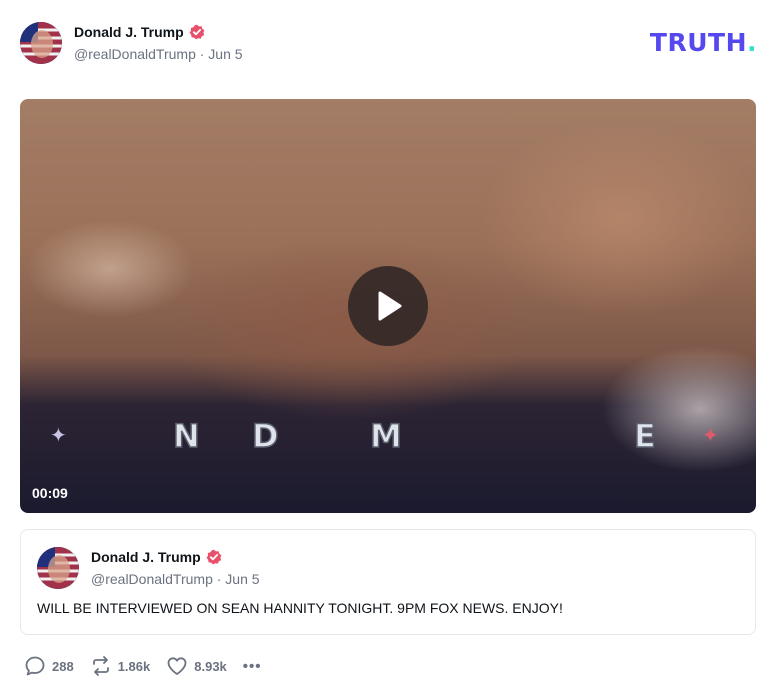 The height and width of the screenshot is (697, 777). What do you see at coordinates (146, 557) in the screenshot?
I see `quoted-author-name: Donald J. Trump` at bounding box center [146, 557].